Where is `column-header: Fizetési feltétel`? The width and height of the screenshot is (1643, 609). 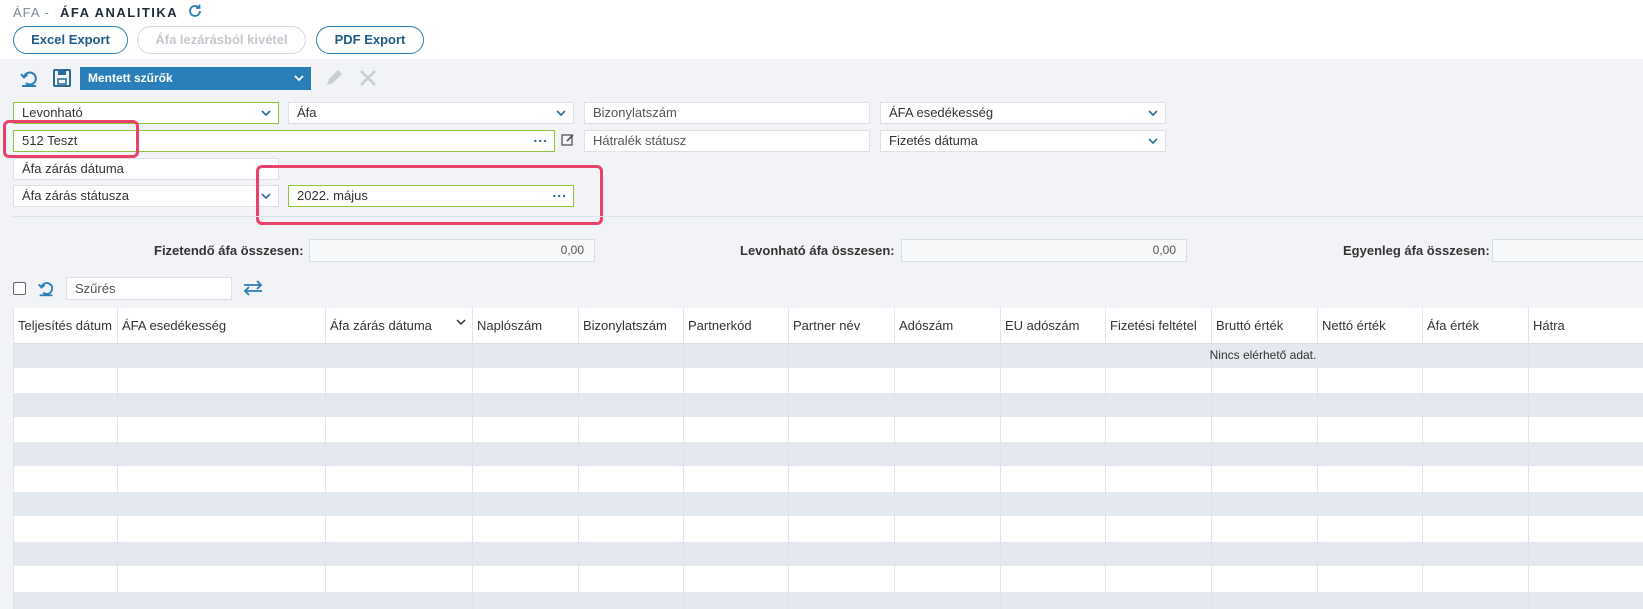
column-header: Fizetési feltétel is located at coordinates (1158, 325).